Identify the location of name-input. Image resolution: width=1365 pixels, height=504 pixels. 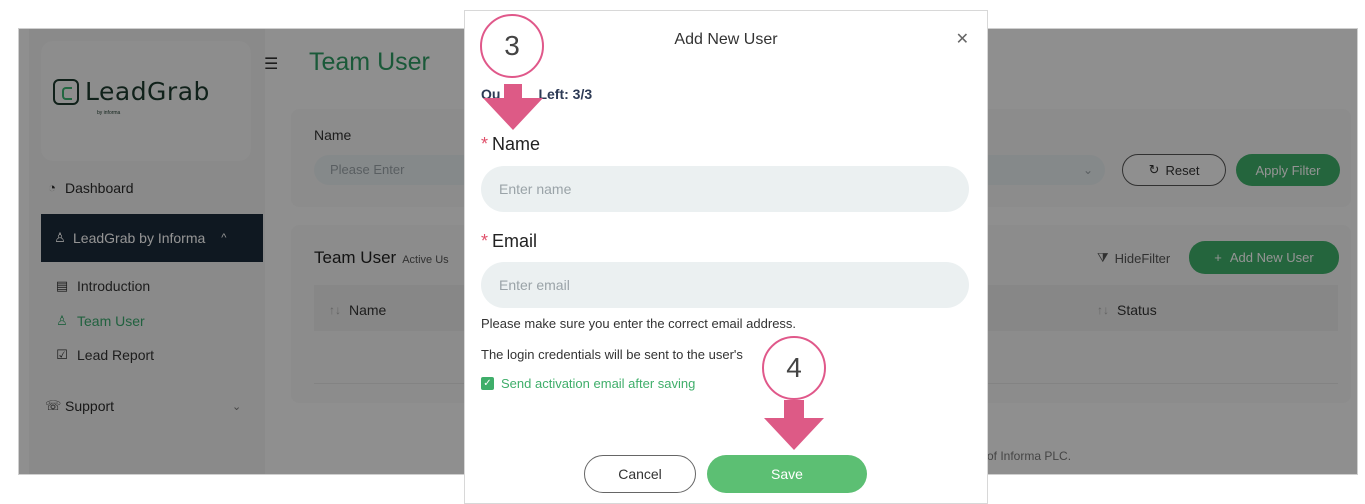
(725, 189).